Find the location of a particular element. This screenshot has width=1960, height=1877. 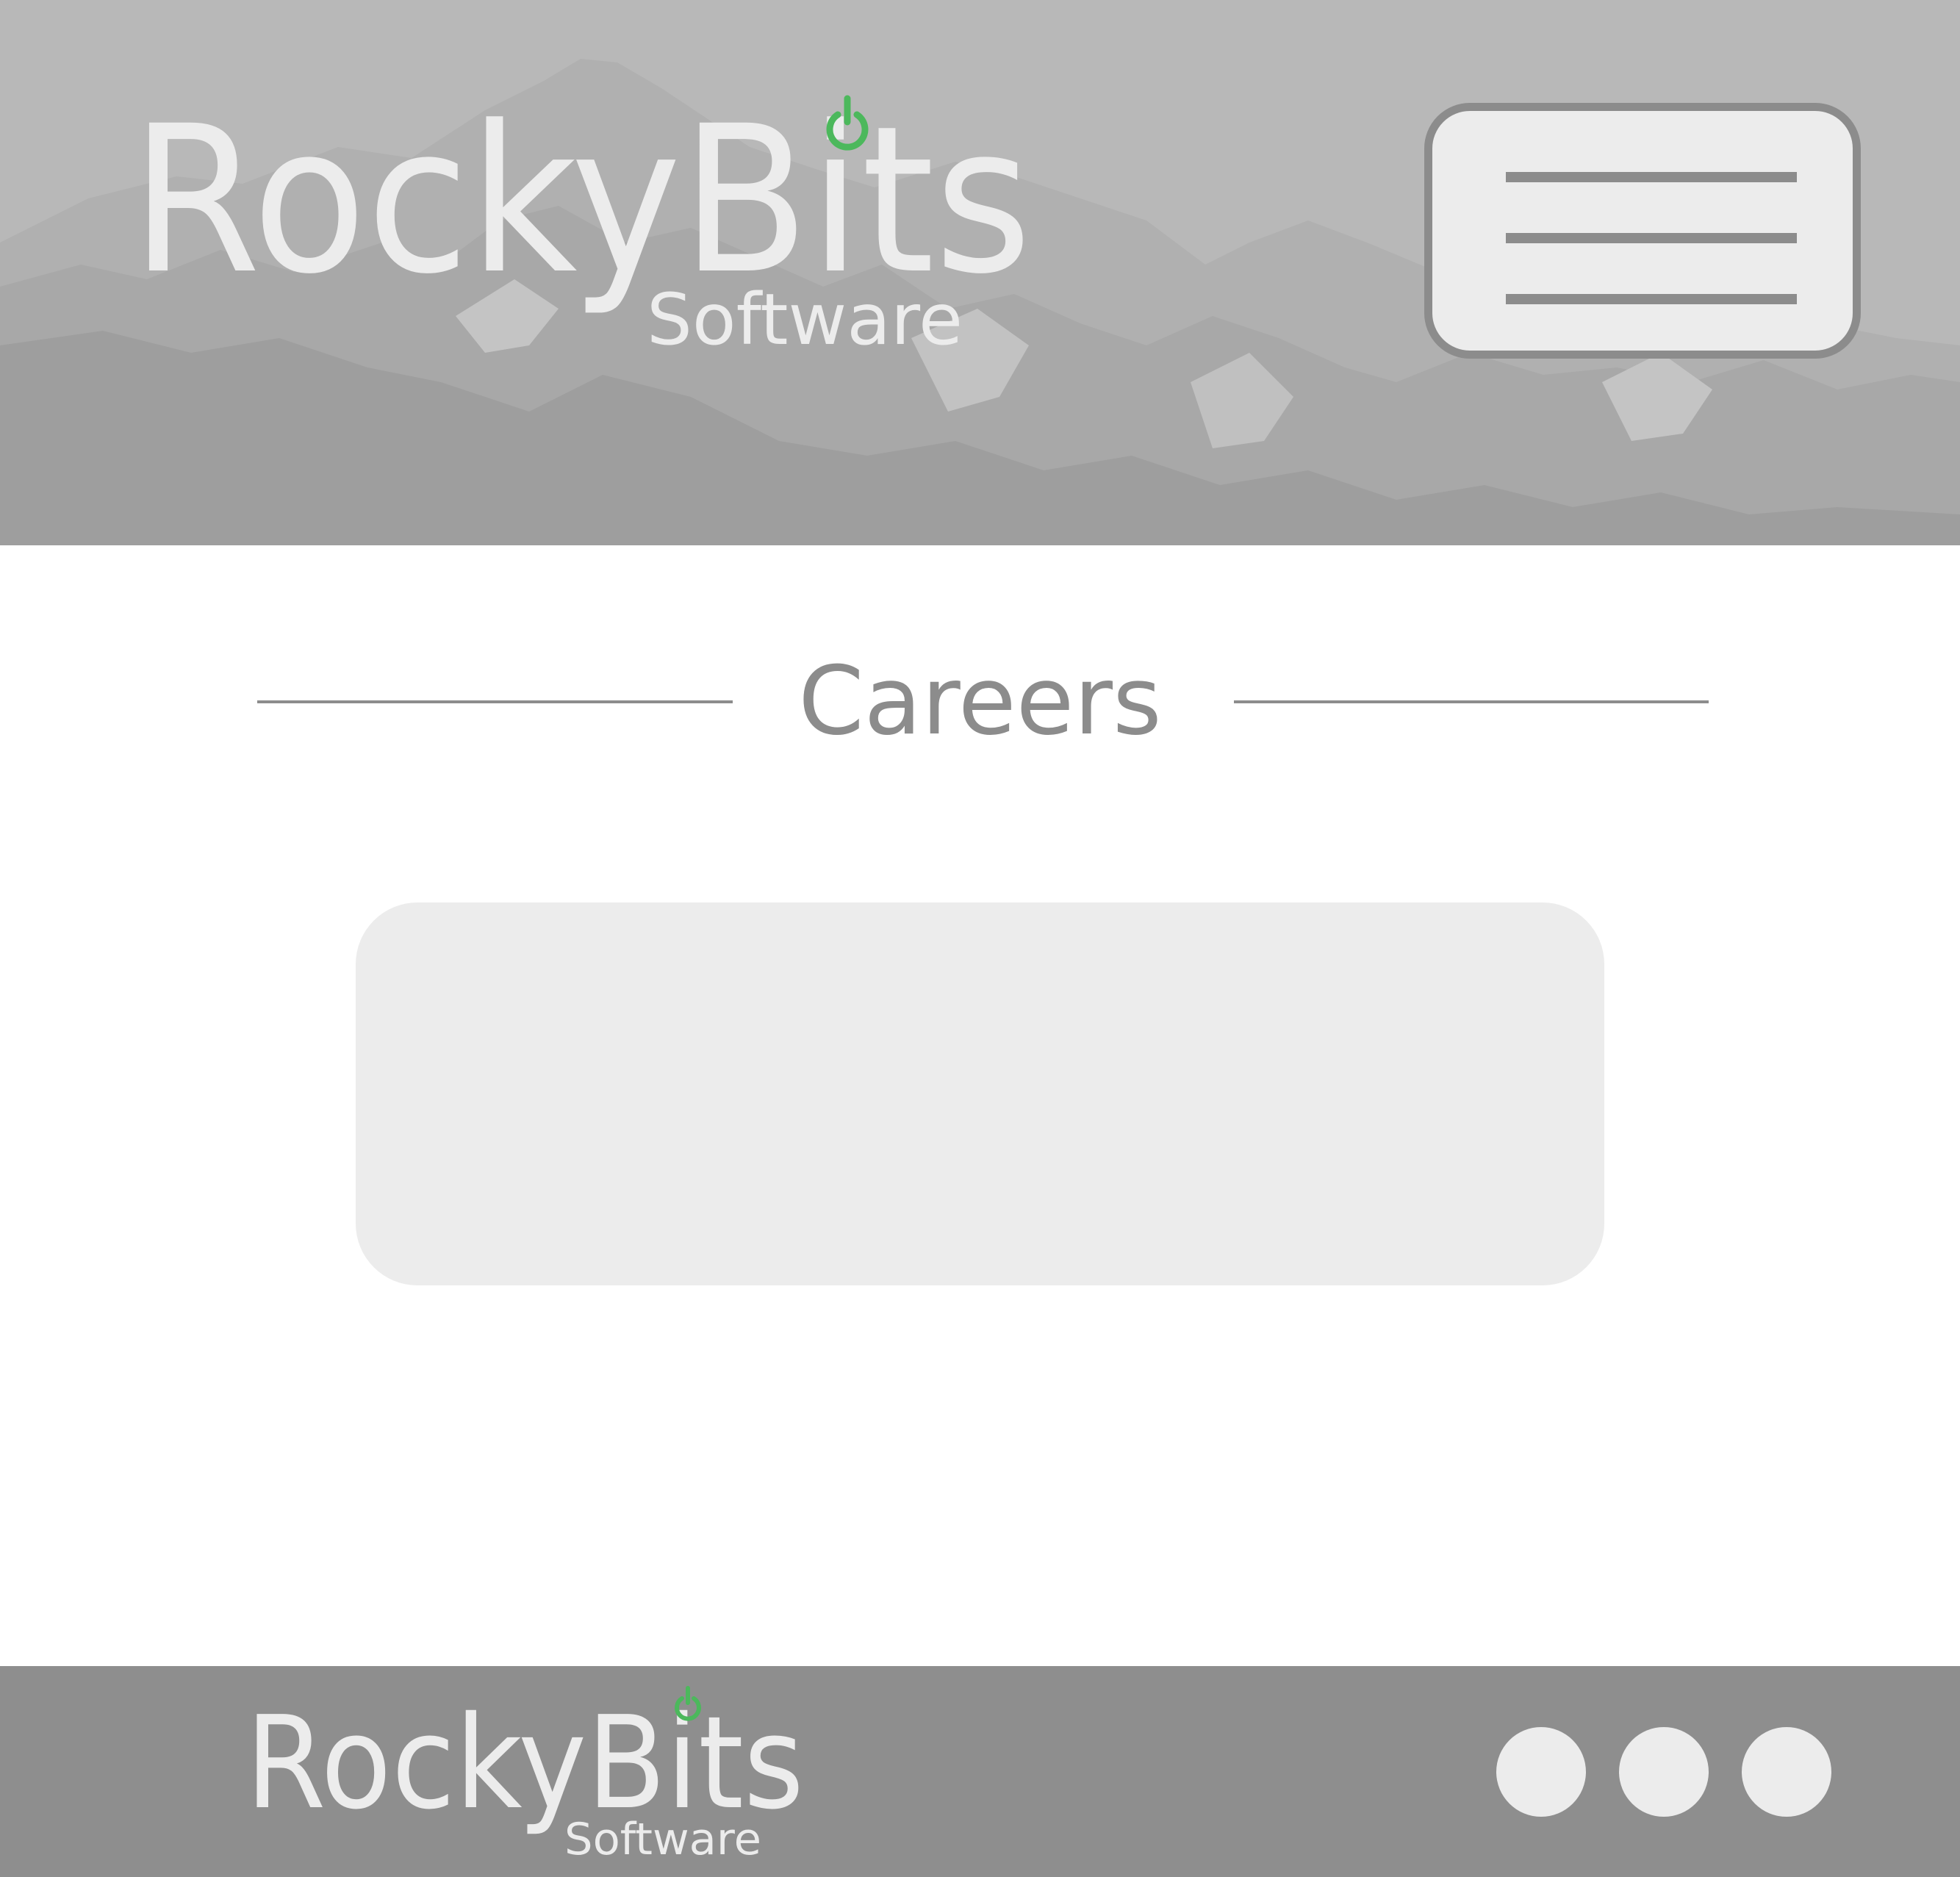

section-title-row: Careers is located at coordinates (980, 702).